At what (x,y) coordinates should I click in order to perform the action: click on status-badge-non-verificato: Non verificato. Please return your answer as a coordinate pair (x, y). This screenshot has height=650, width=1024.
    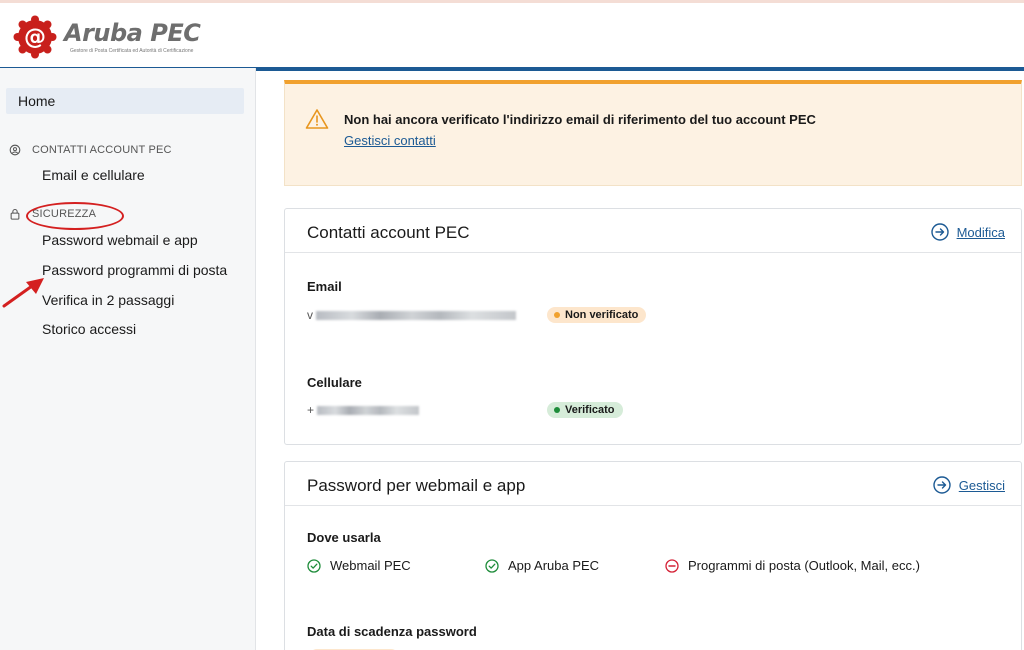
    Looking at the image, I should click on (597, 315).